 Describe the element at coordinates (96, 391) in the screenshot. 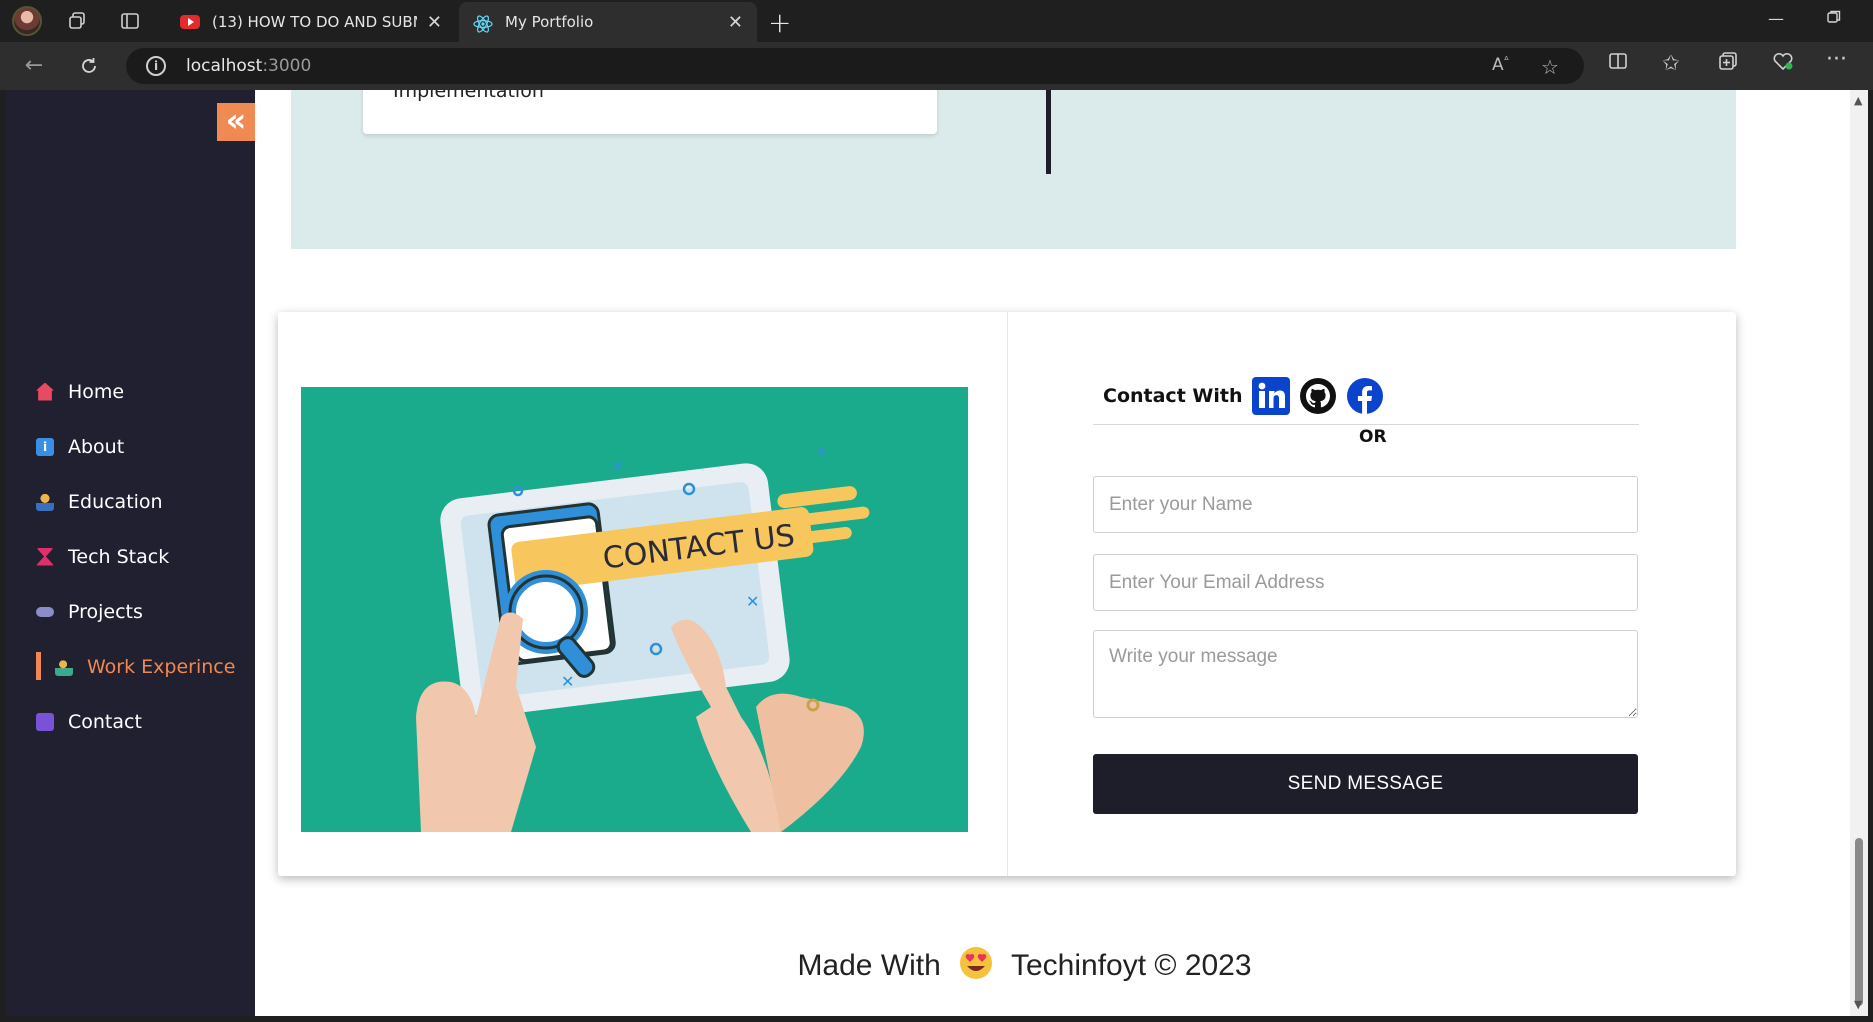

I see `sidebar-item-label: Home` at that location.